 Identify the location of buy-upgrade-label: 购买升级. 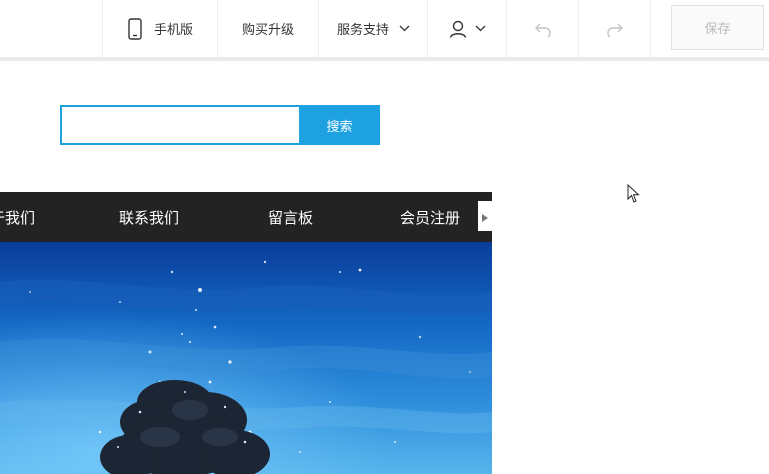
(267, 30).